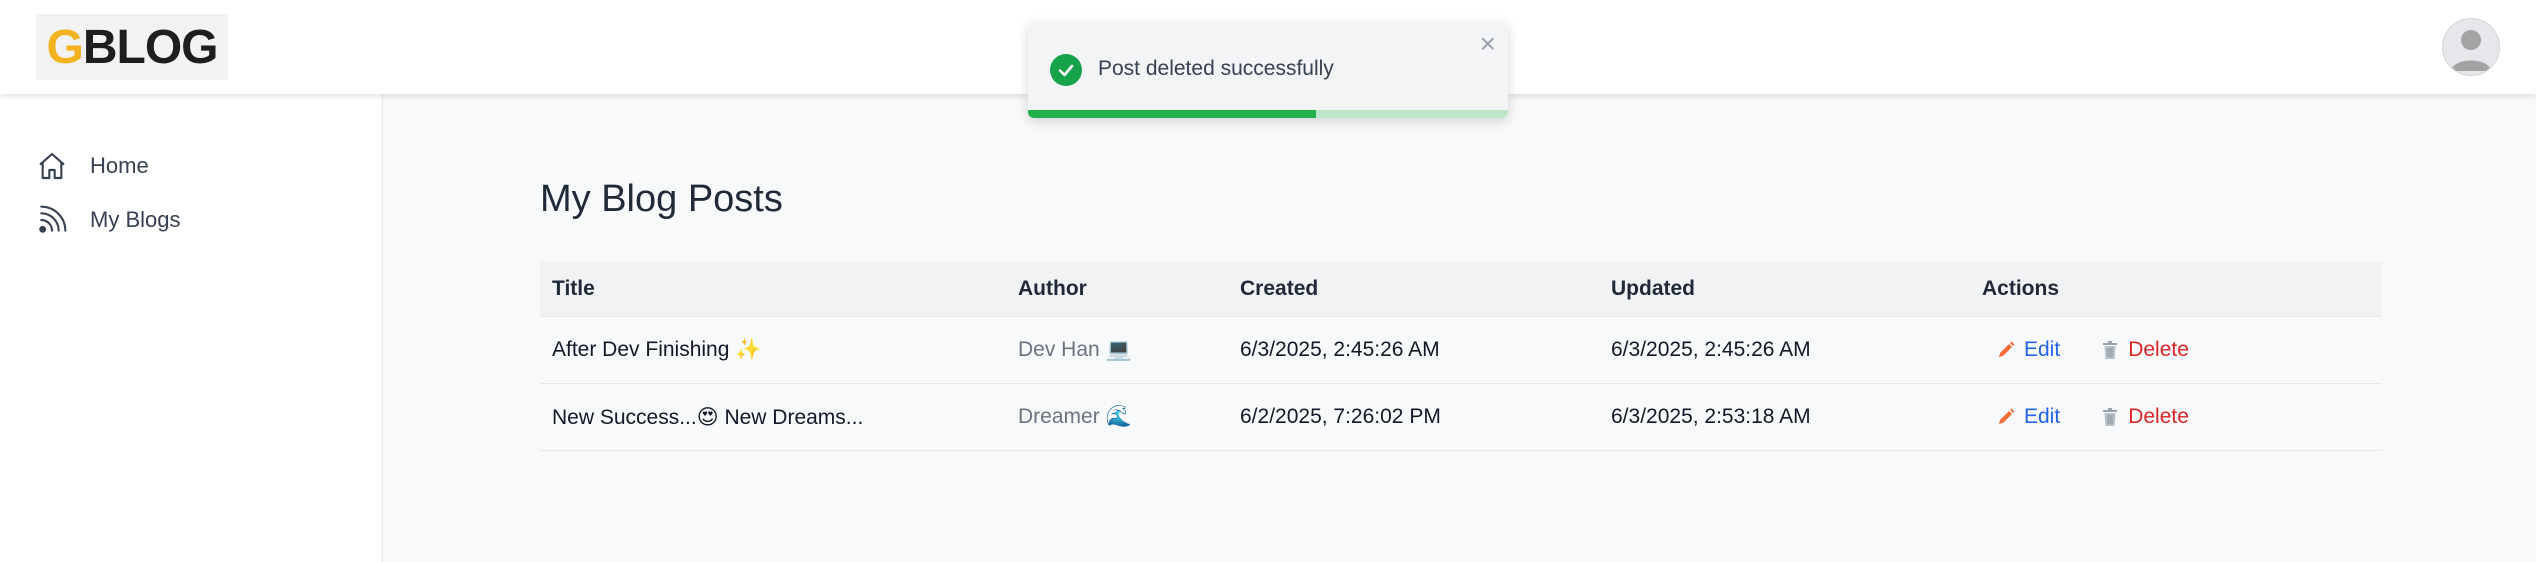 This screenshot has height=562, width=2536. I want to click on user-avatar, so click(2471, 47).